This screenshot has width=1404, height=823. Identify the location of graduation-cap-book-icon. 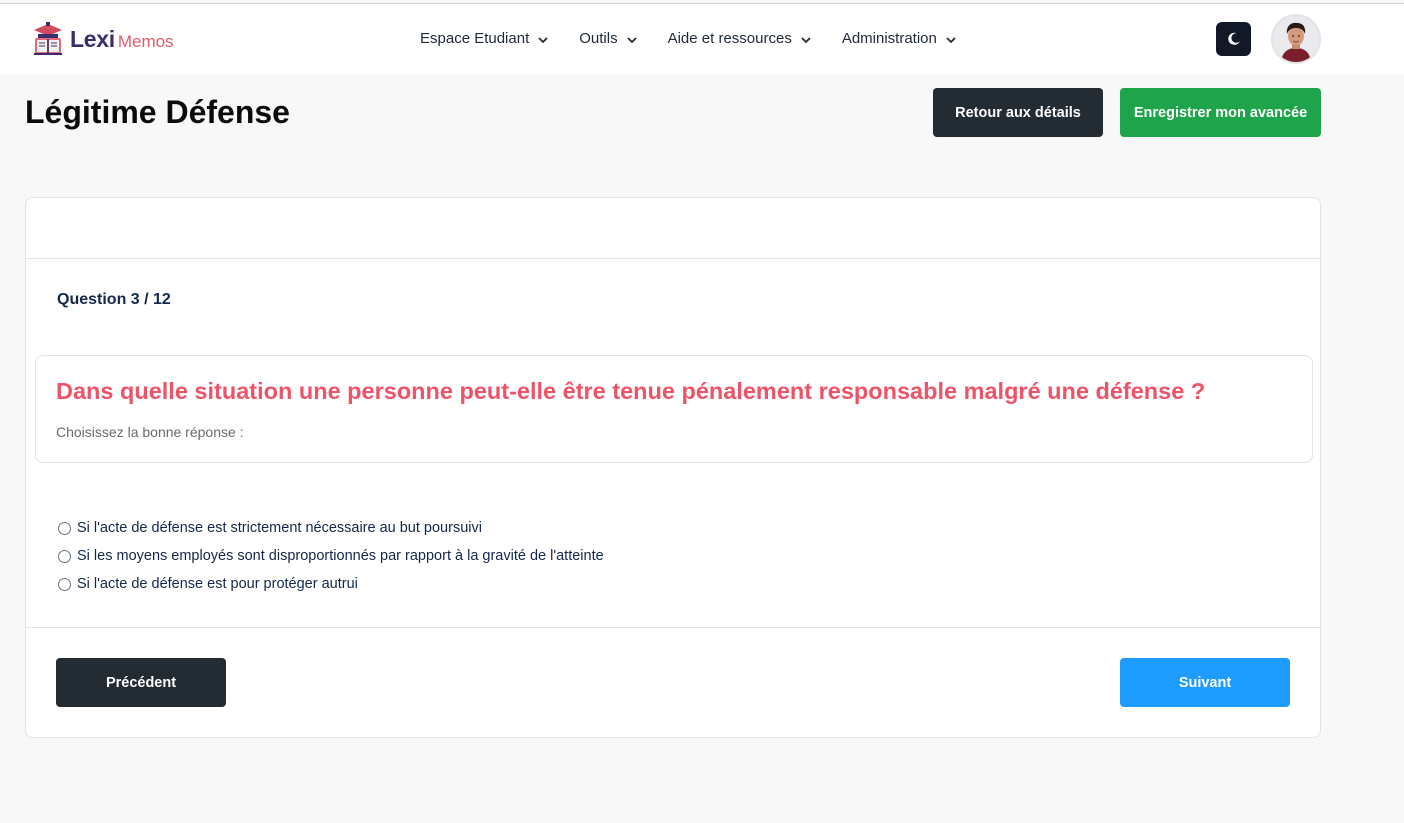
(48, 38).